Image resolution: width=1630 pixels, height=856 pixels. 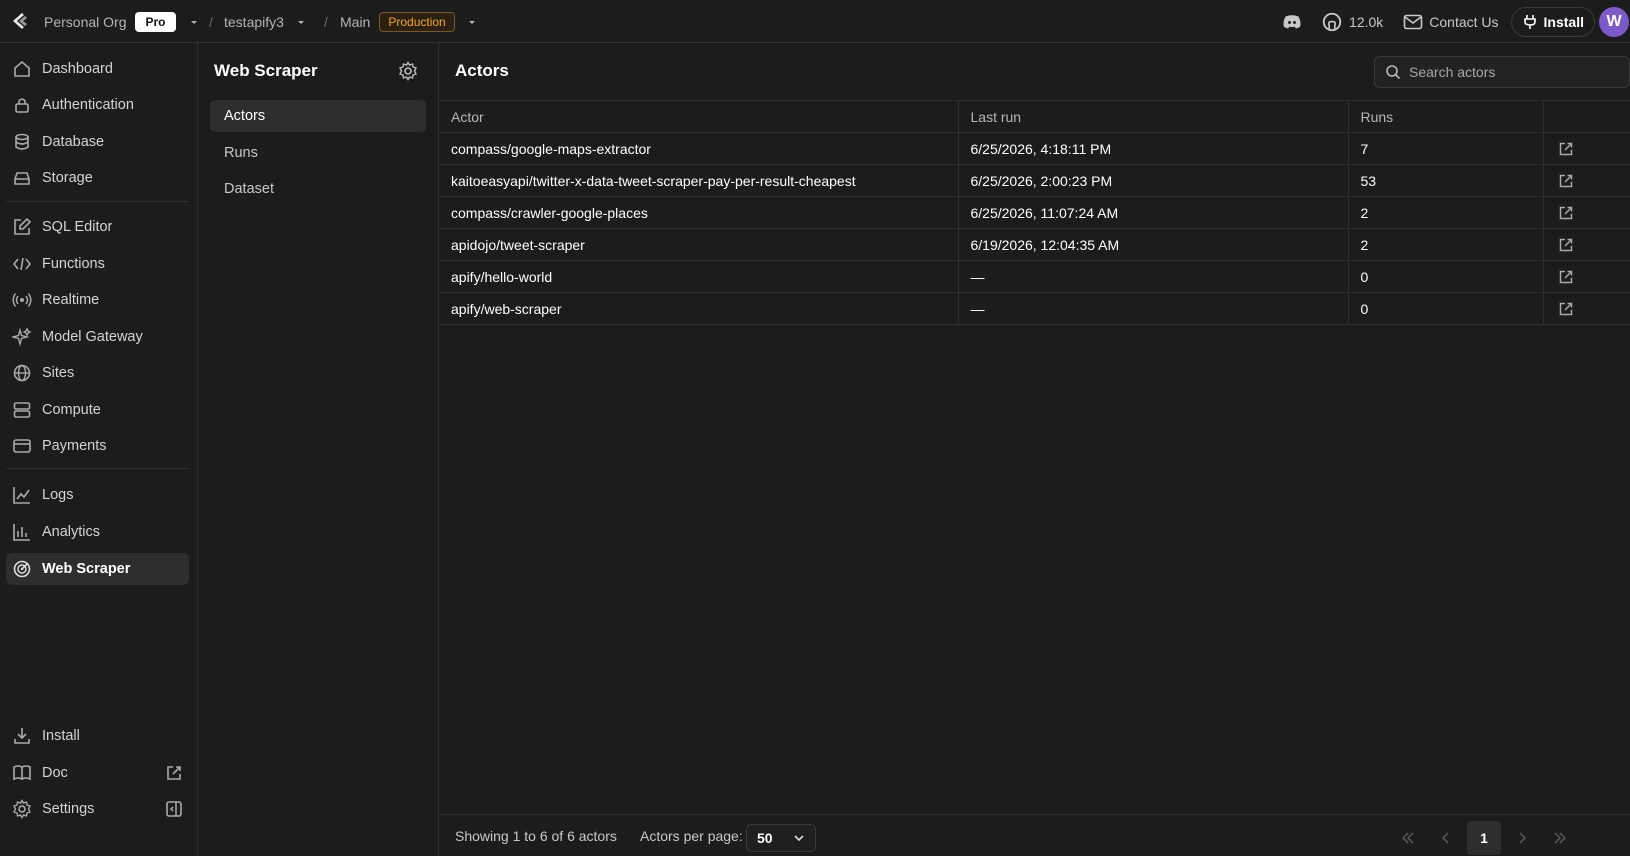 What do you see at coordinates (97, 300) in the screenshot?
I see `sidebar-item-realtime: Realtime` at bounding box center [97, 300].